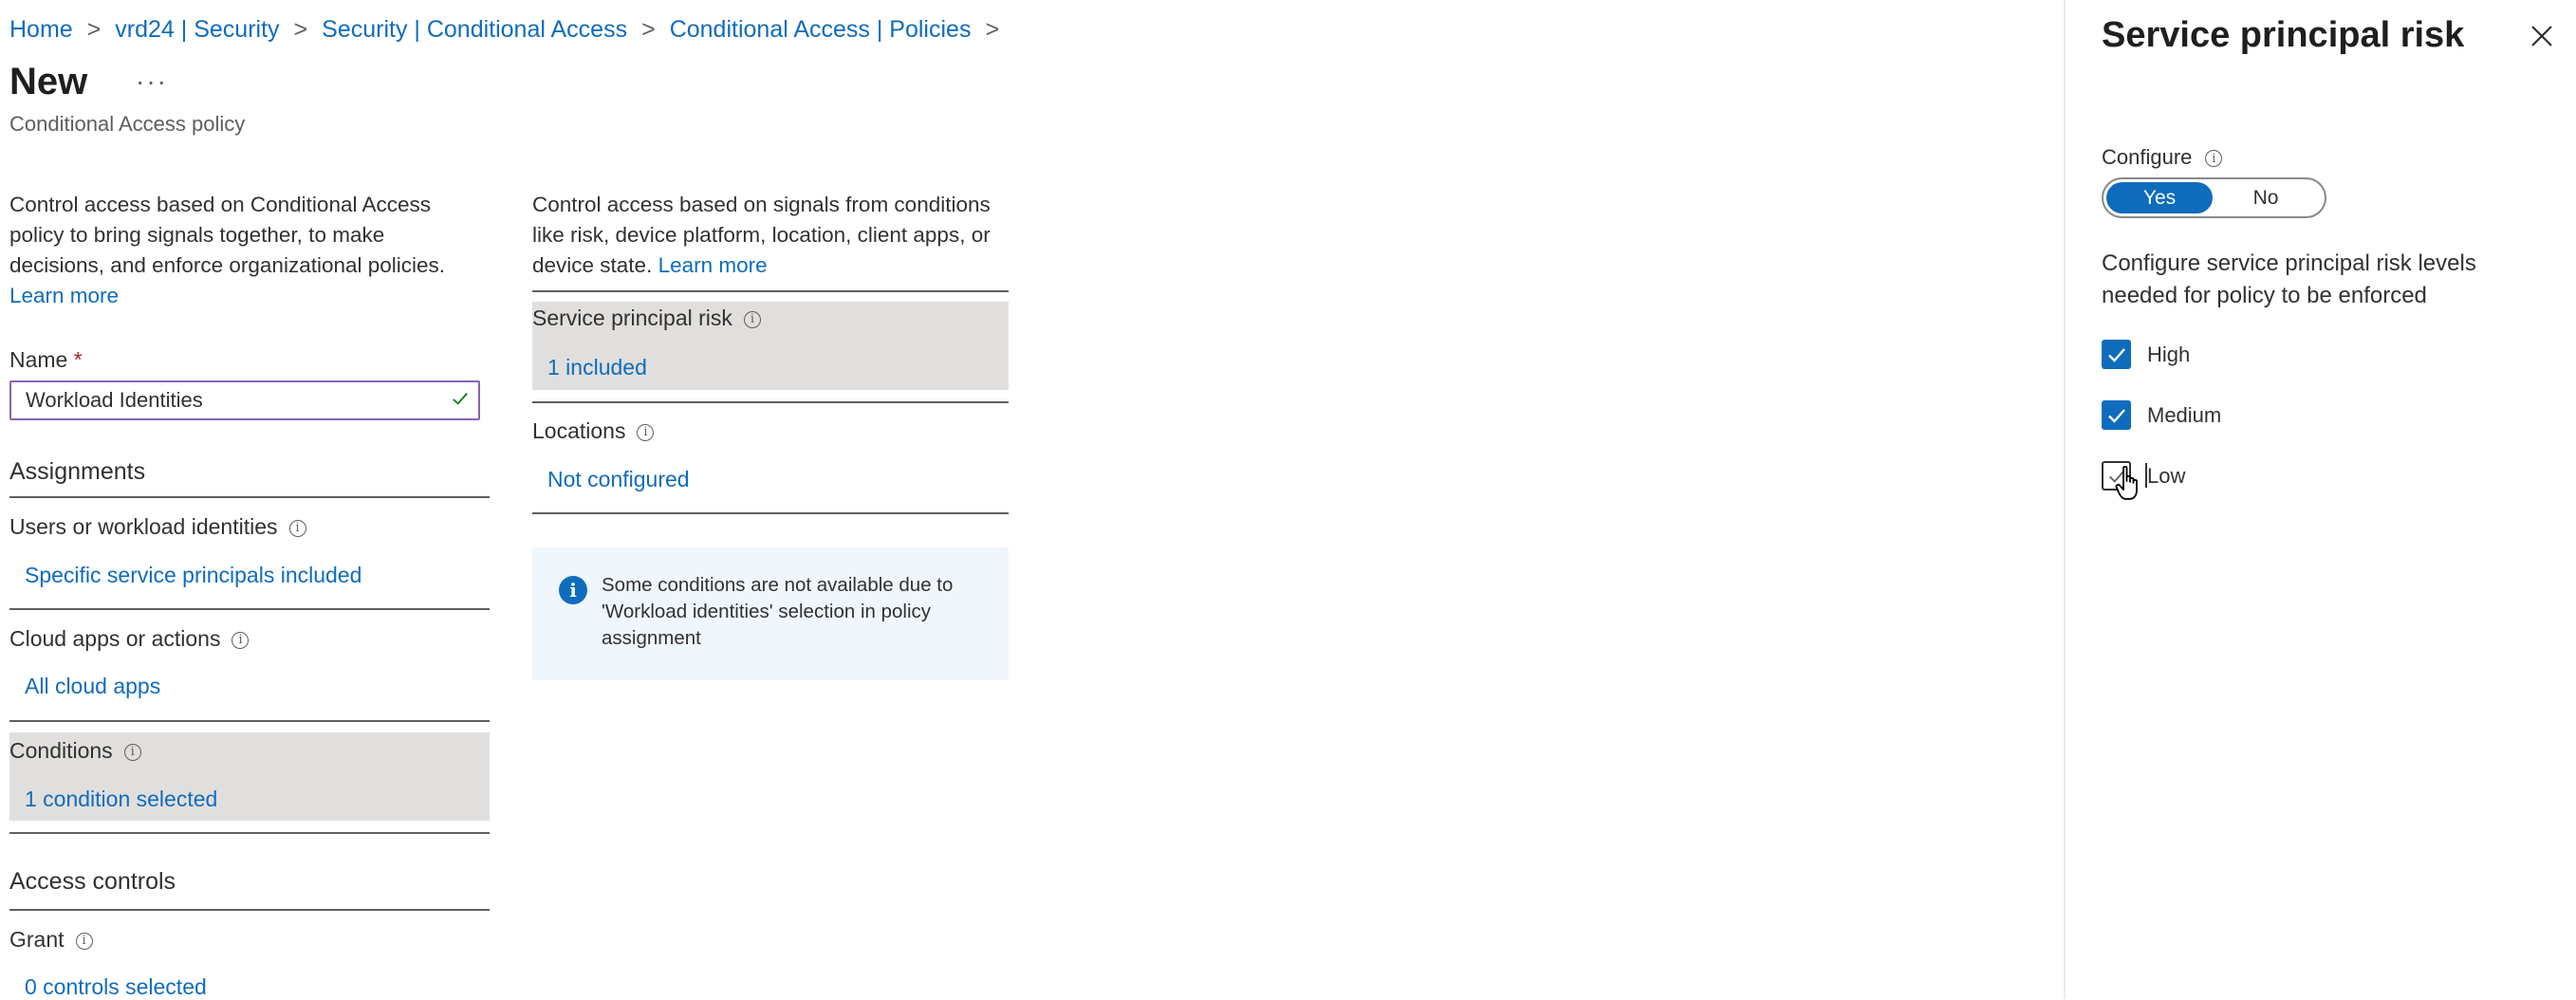 Image resolution: width=2576 pixels, height=1000 pixels. I want to click on cloud-apps-label: Cloud apps or actions i, so click(129, 639).